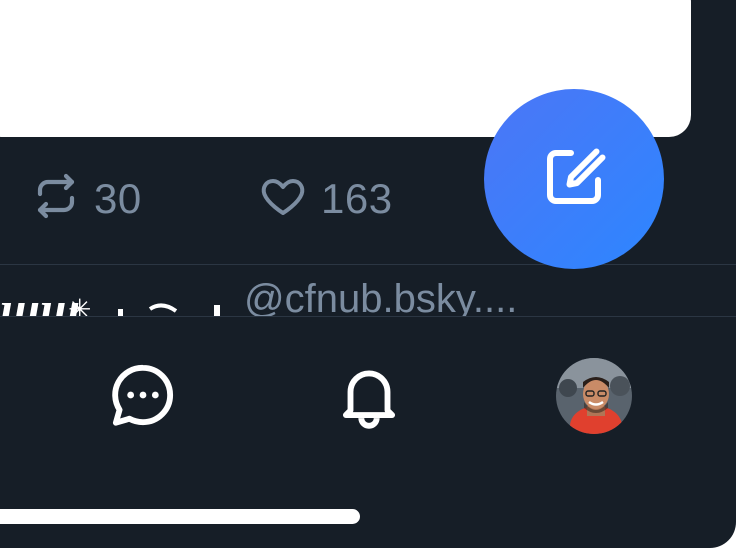 Image resolution: width=736 pixels, height=548 pixels. Describe the element at coordinates (594, 396) in the screenshot. I see `avatar` at that location.